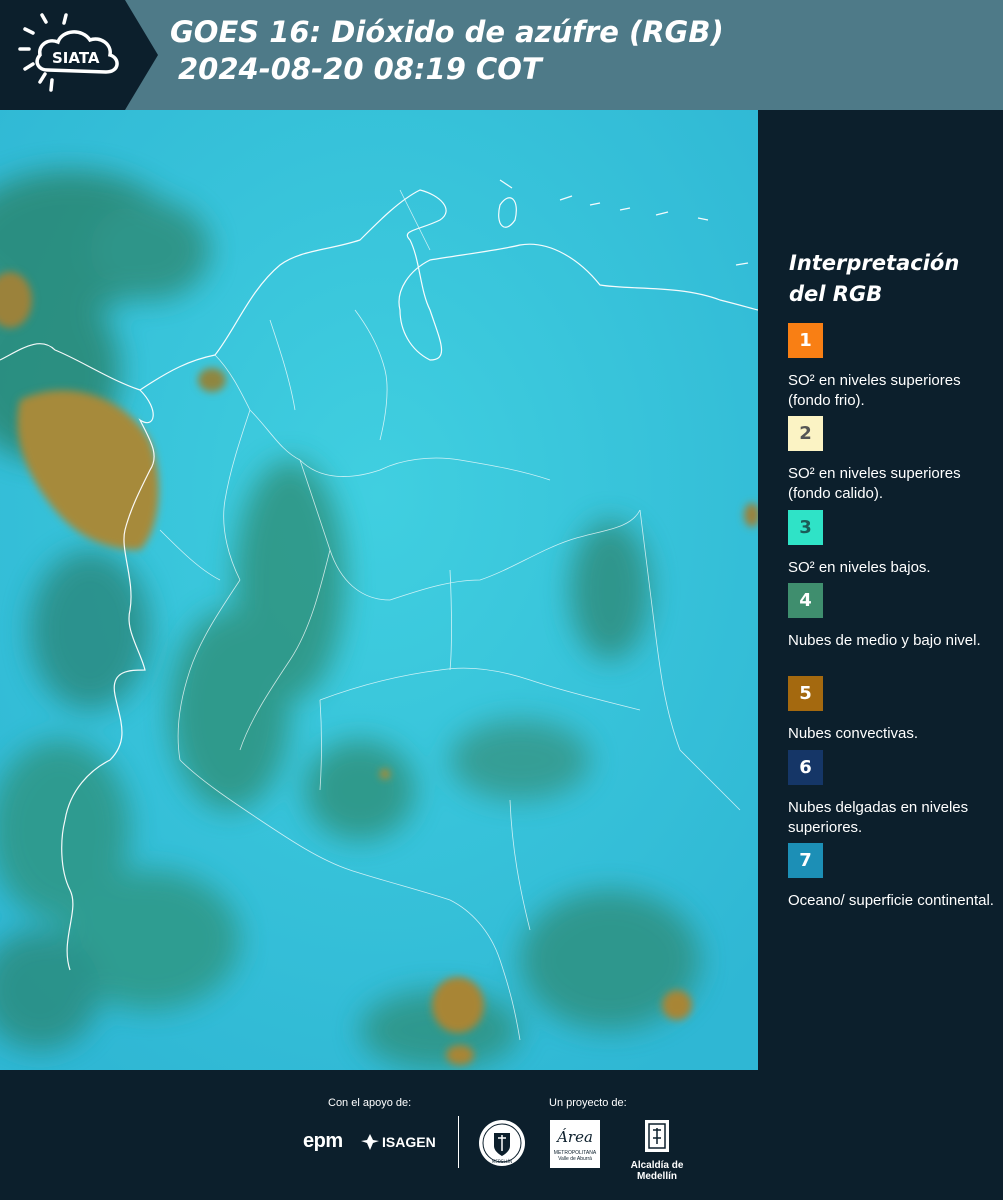 The image size is (1003, 1200). Describe the element at coordinates (323, 1141) in the screenshot. I see `epm-logo: epm` at that location.